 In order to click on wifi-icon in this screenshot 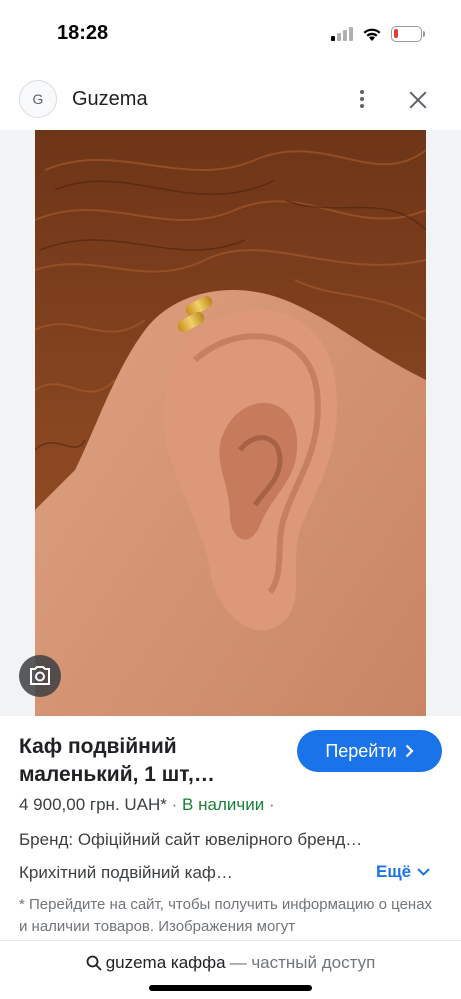, I will do `click(372, 34)`.